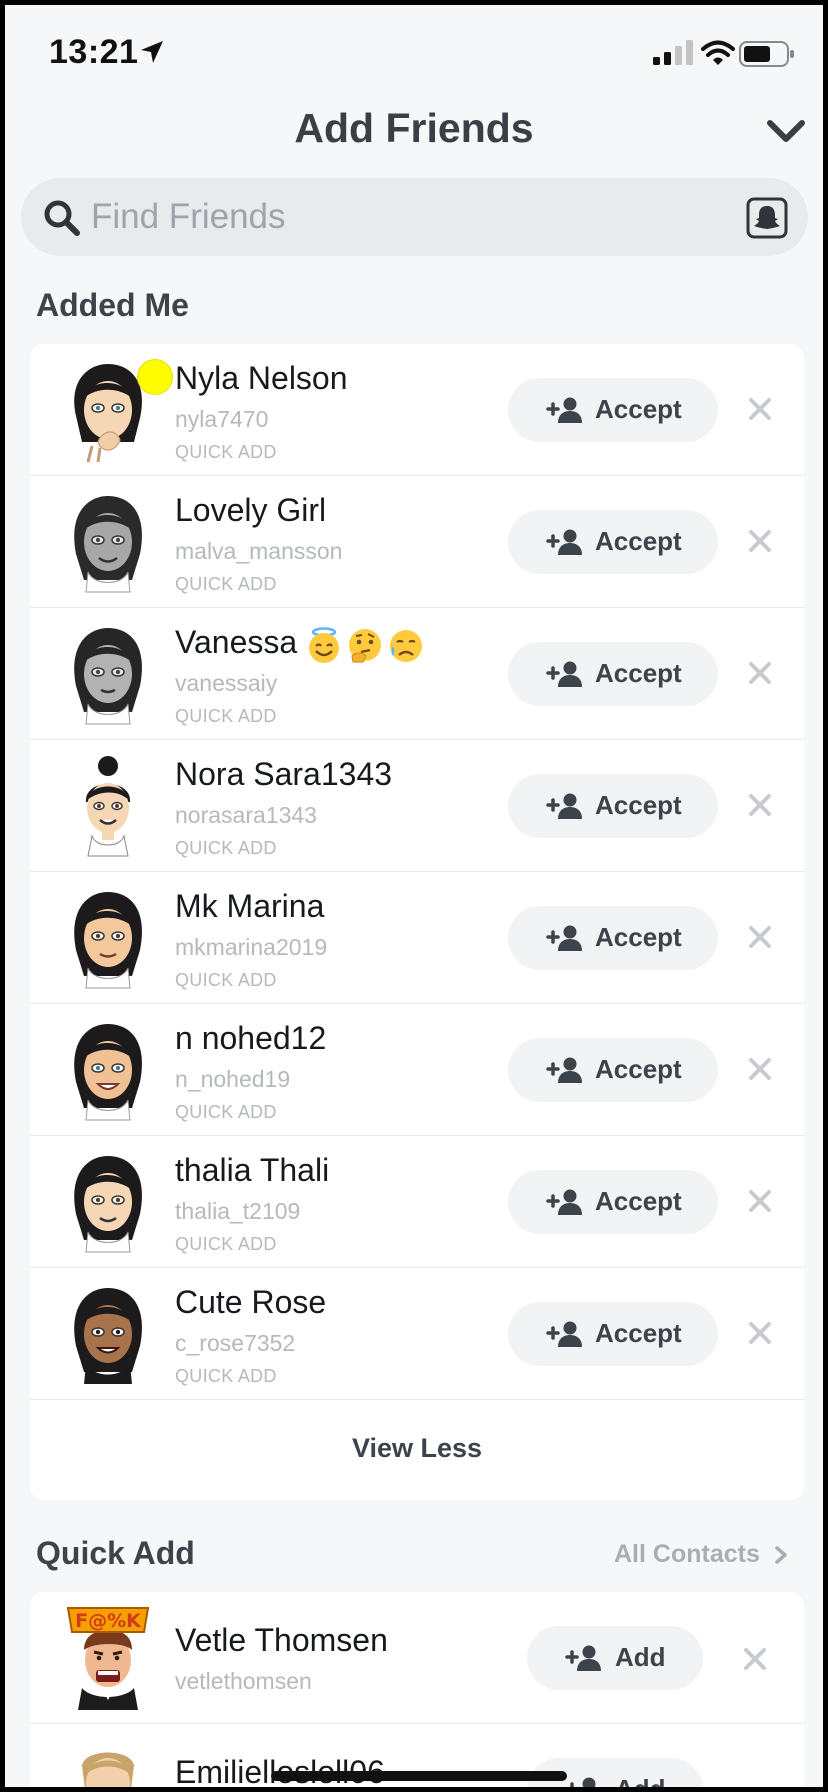  What do you see at coordinates (243, 1681) in the screenshot?
I see `friend-username: vetlethomsen` at bounding box center [243, 1681].